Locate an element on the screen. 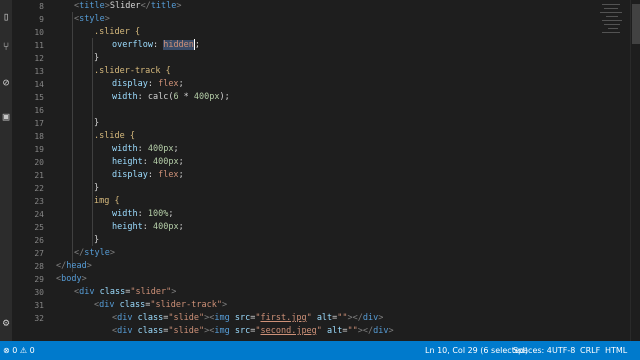 This screenshot has height=360, width=640. extensions-icon: ▣ is located at coordinates (6, 117).